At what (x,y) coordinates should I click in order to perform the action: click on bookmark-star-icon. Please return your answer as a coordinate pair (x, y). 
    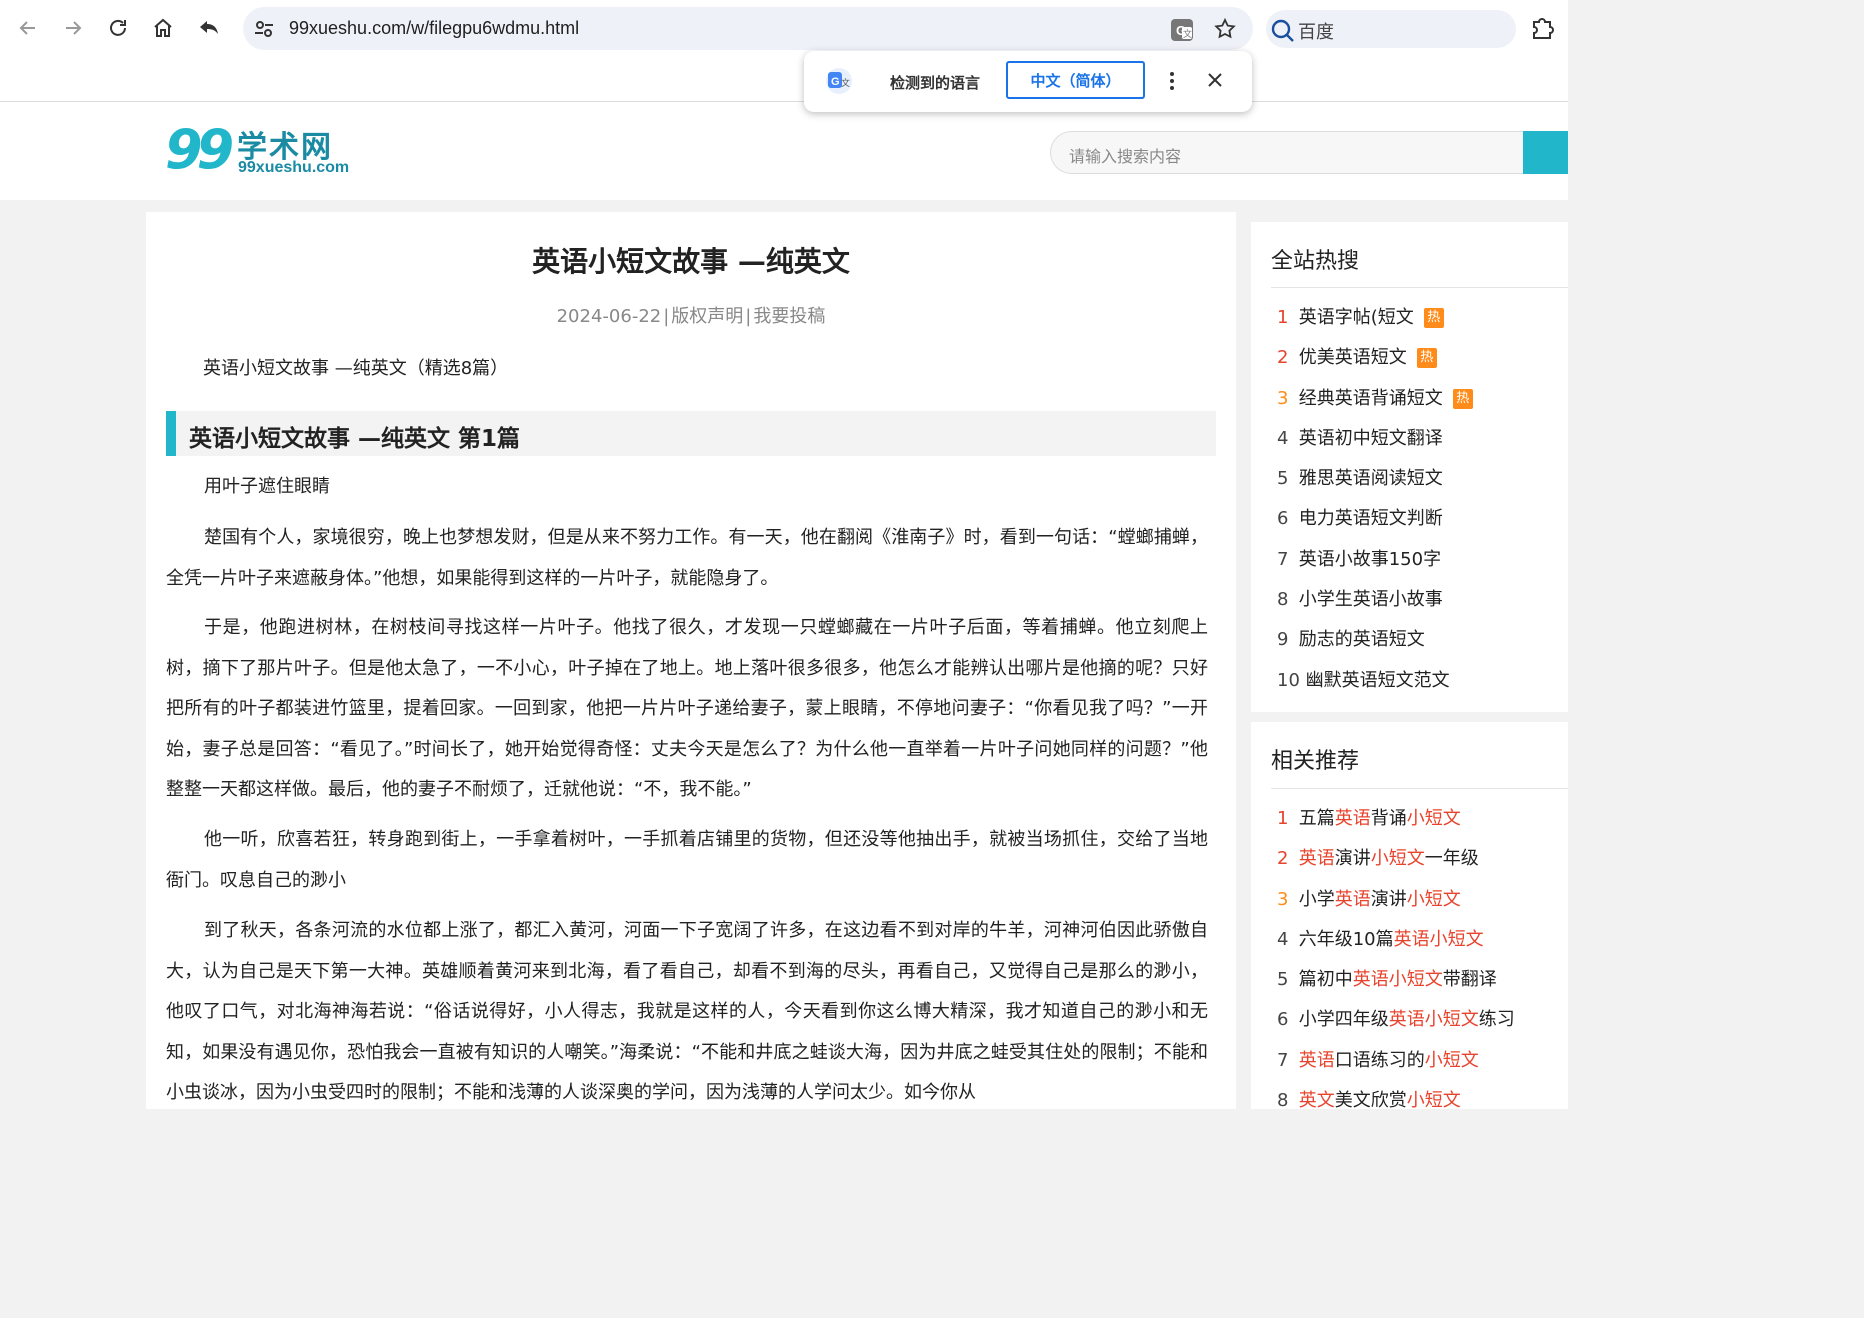
    Looking at the image, I should click on (1225, 29).